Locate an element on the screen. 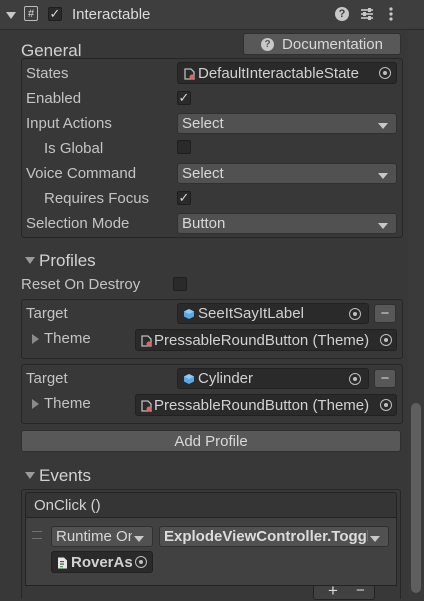 Image resolution: width=424 pixels, height=601 pixels. profile-target-value: SeeItSayItLabel is located at coordinates (251, 313).